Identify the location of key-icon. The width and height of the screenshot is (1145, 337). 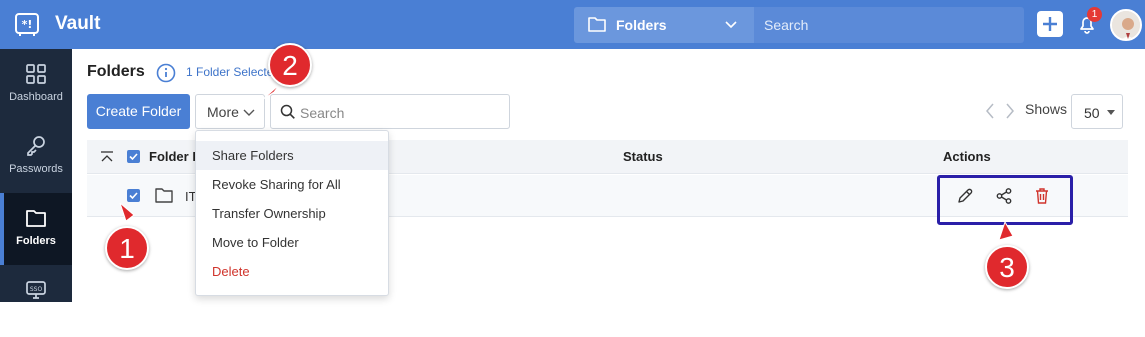
(36, 146).